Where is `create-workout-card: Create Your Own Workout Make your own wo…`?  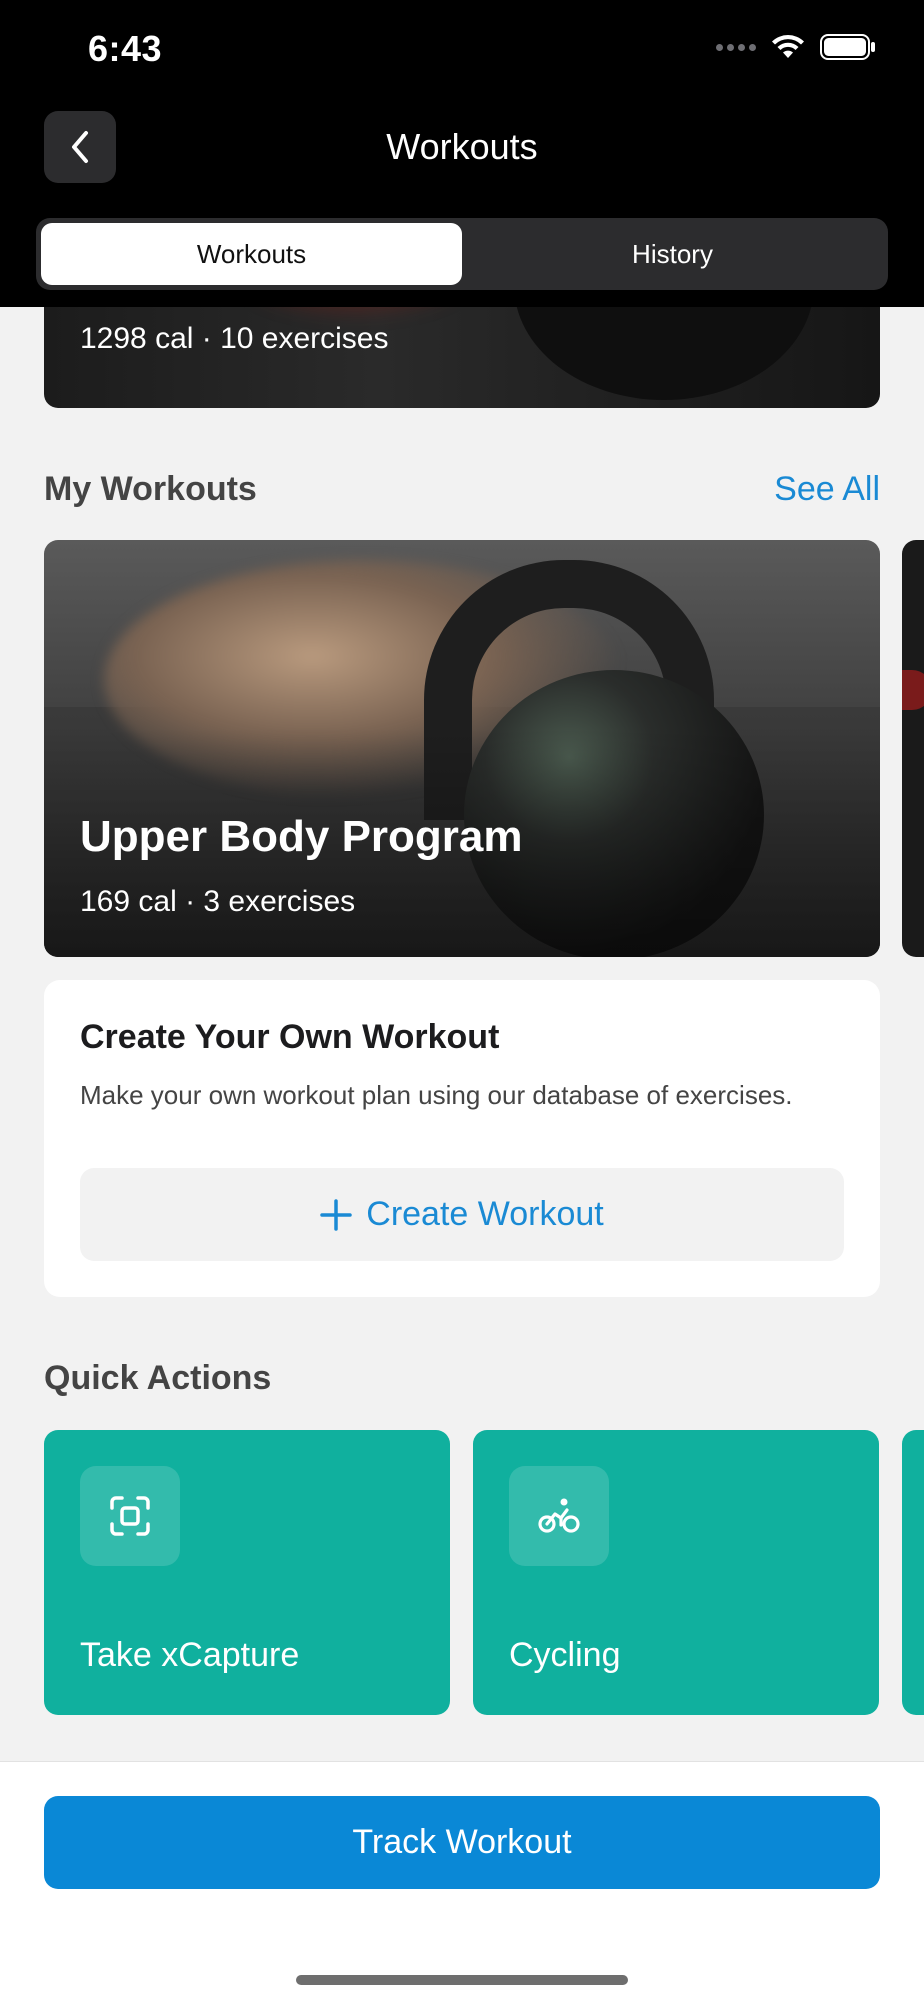
create-workout-card: Create Your Own Workout Make your own wo… is located at coordinates (462, 1138).